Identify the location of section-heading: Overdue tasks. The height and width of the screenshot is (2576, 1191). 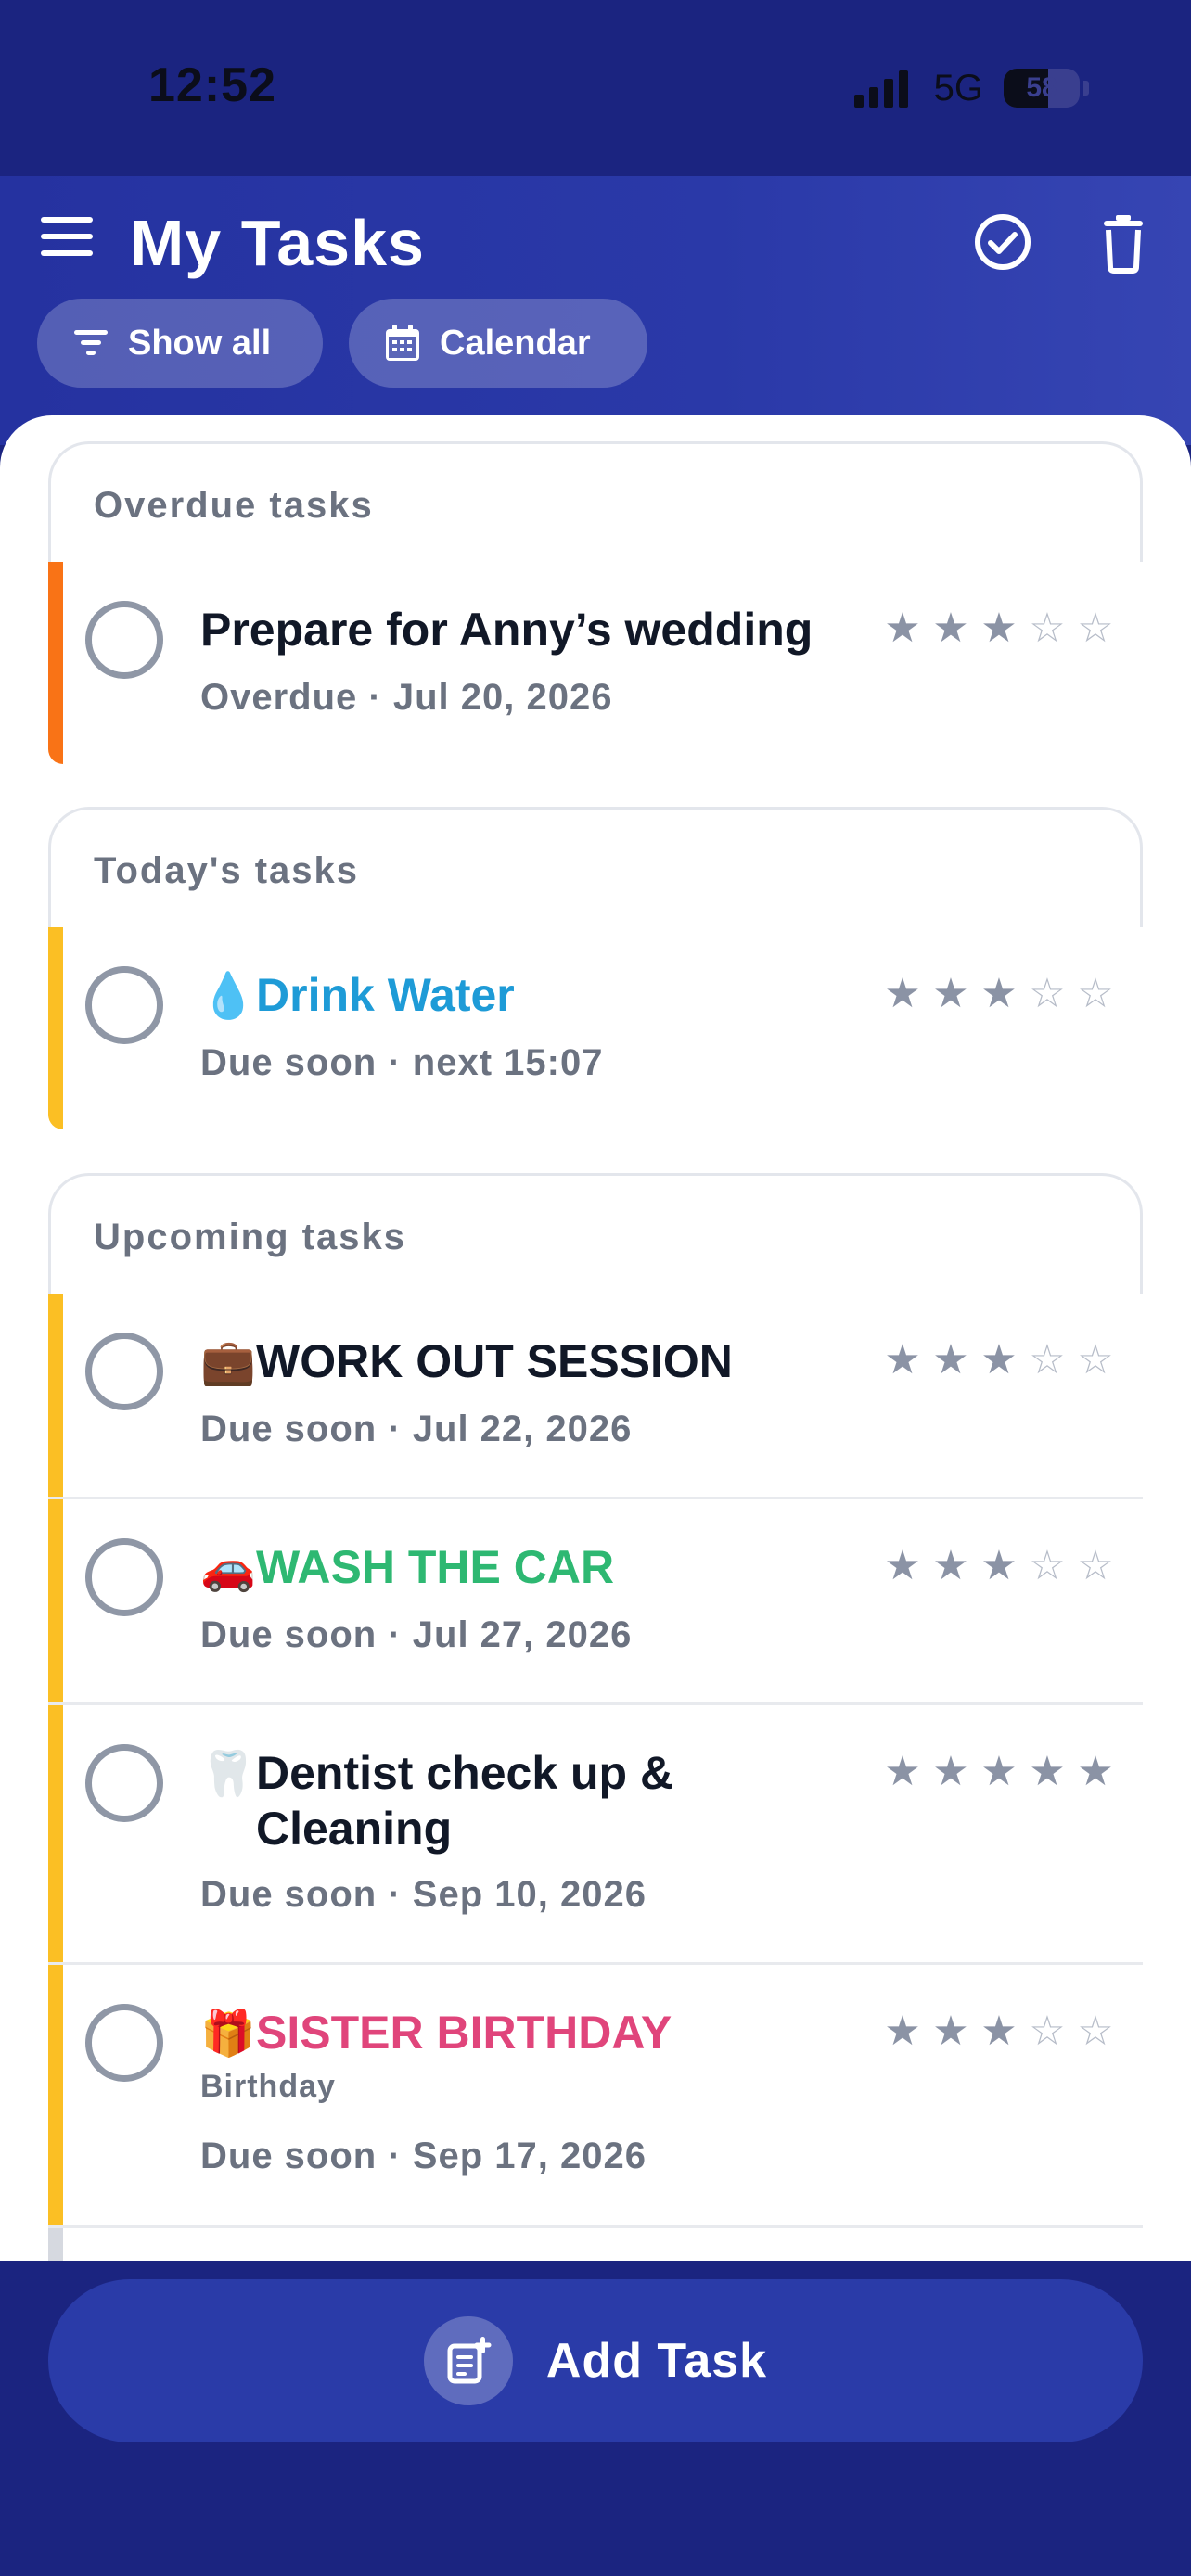
(595, 502).